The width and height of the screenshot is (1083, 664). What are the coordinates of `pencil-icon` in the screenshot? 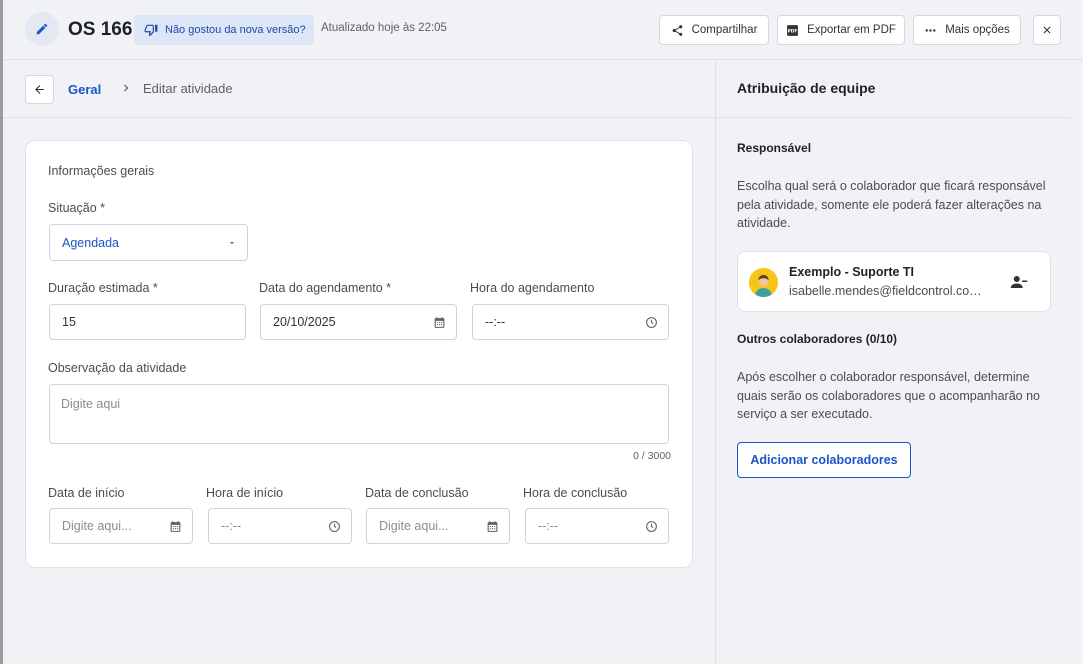 It's located at (42, 29).